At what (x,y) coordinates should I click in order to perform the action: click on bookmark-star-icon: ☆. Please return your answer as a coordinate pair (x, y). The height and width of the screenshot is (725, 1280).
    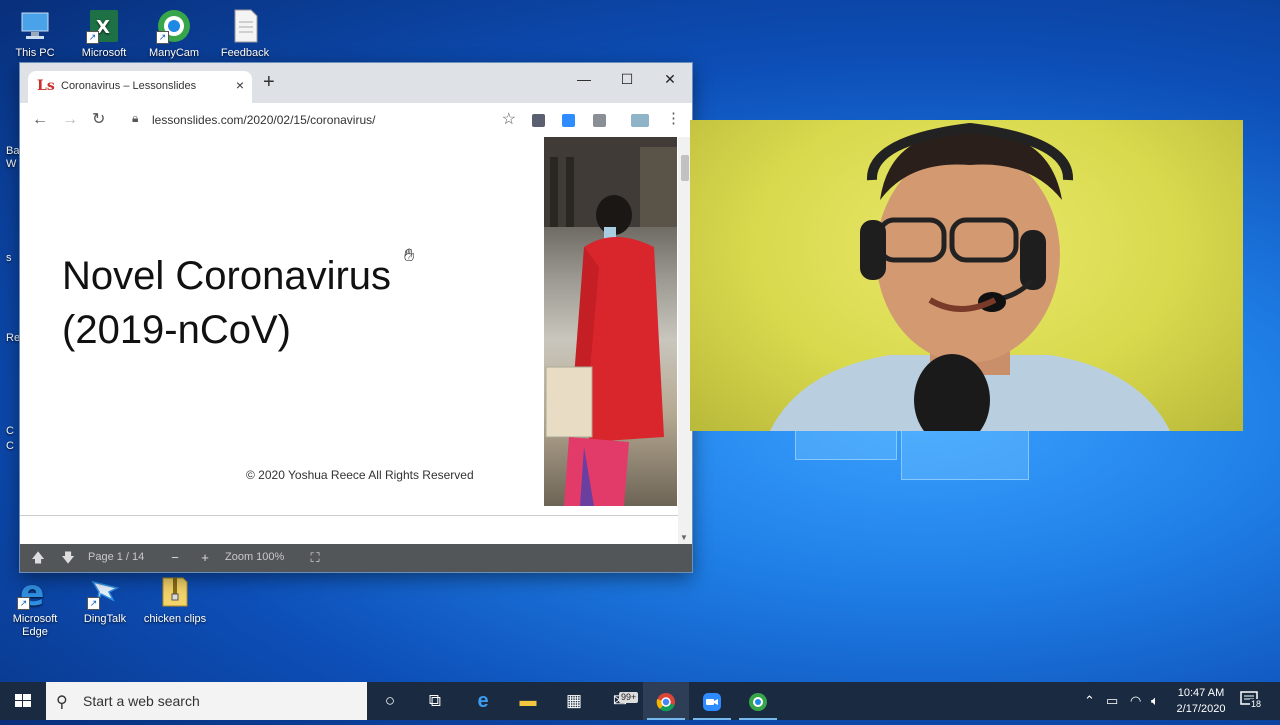
    Looking at the image, I should click on (509, 119).